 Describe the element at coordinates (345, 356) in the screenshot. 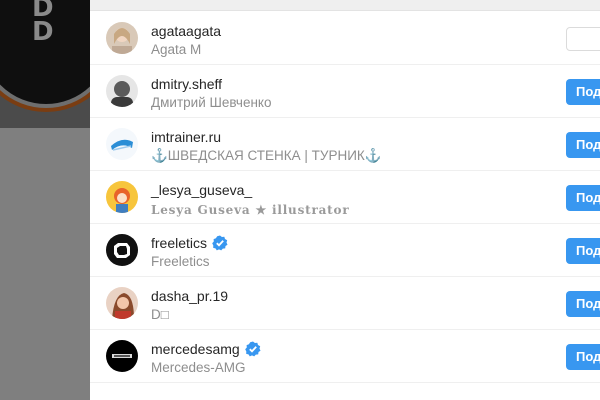

I see `list-item: mercedesamg Mercedes-AMG Под` at that location.